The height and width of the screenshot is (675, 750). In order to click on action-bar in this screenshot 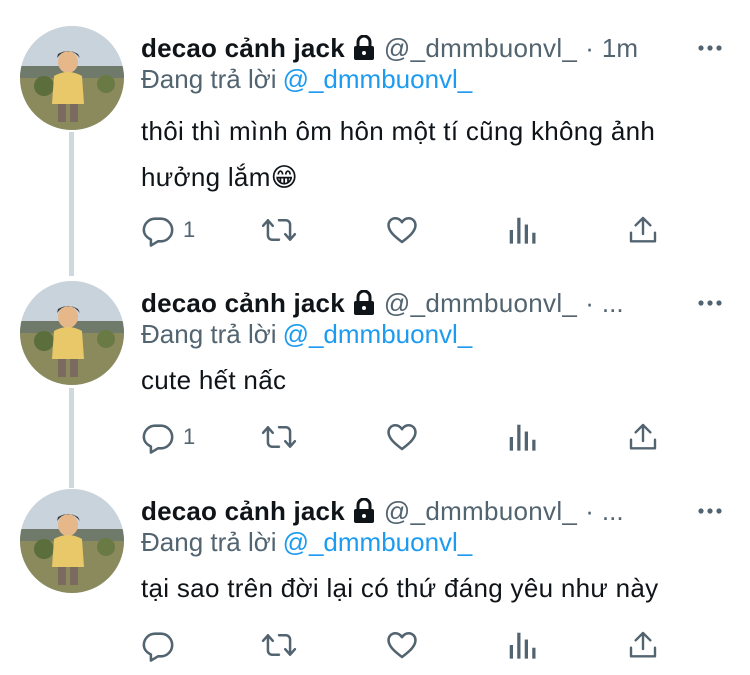, I will do `click(411, 645)`.